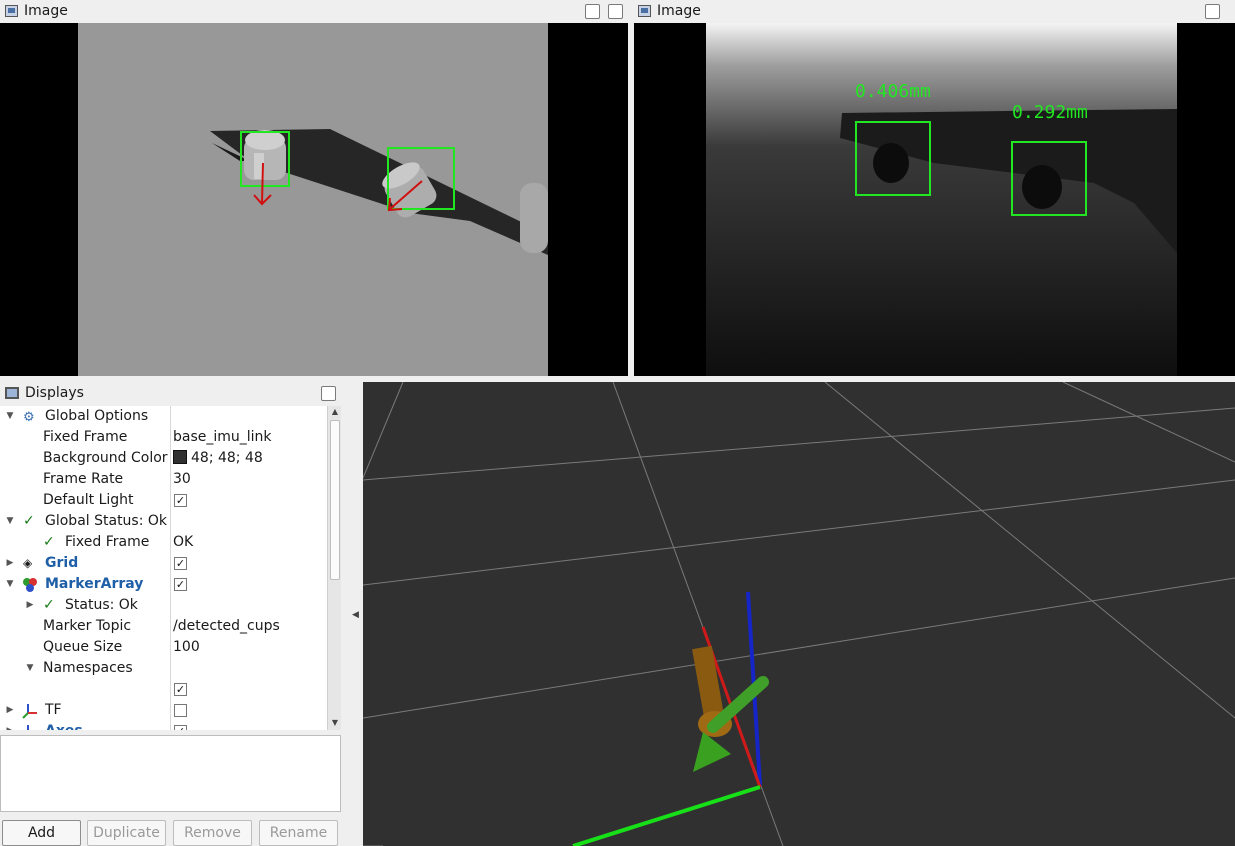 Image resolution: width=1235 pixels, height=846 pixels. Describe the element at coordinates (934, 11) in the screenshot. I see `image-panel-right-titlebar: Image` at that location.